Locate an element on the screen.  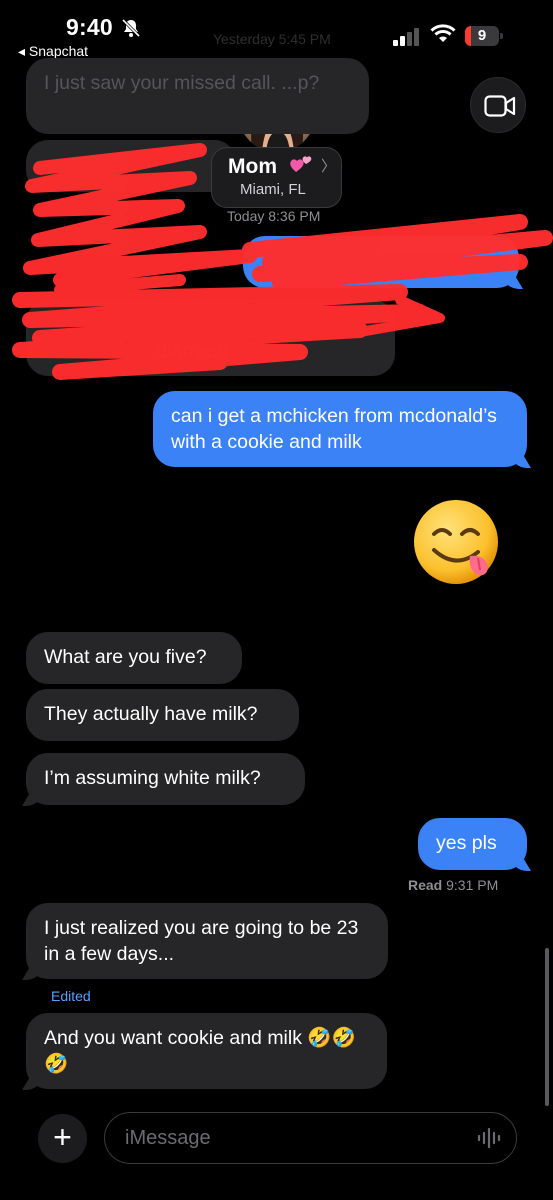
contact-location: Miami, FL is located at coordinates (273, 189).